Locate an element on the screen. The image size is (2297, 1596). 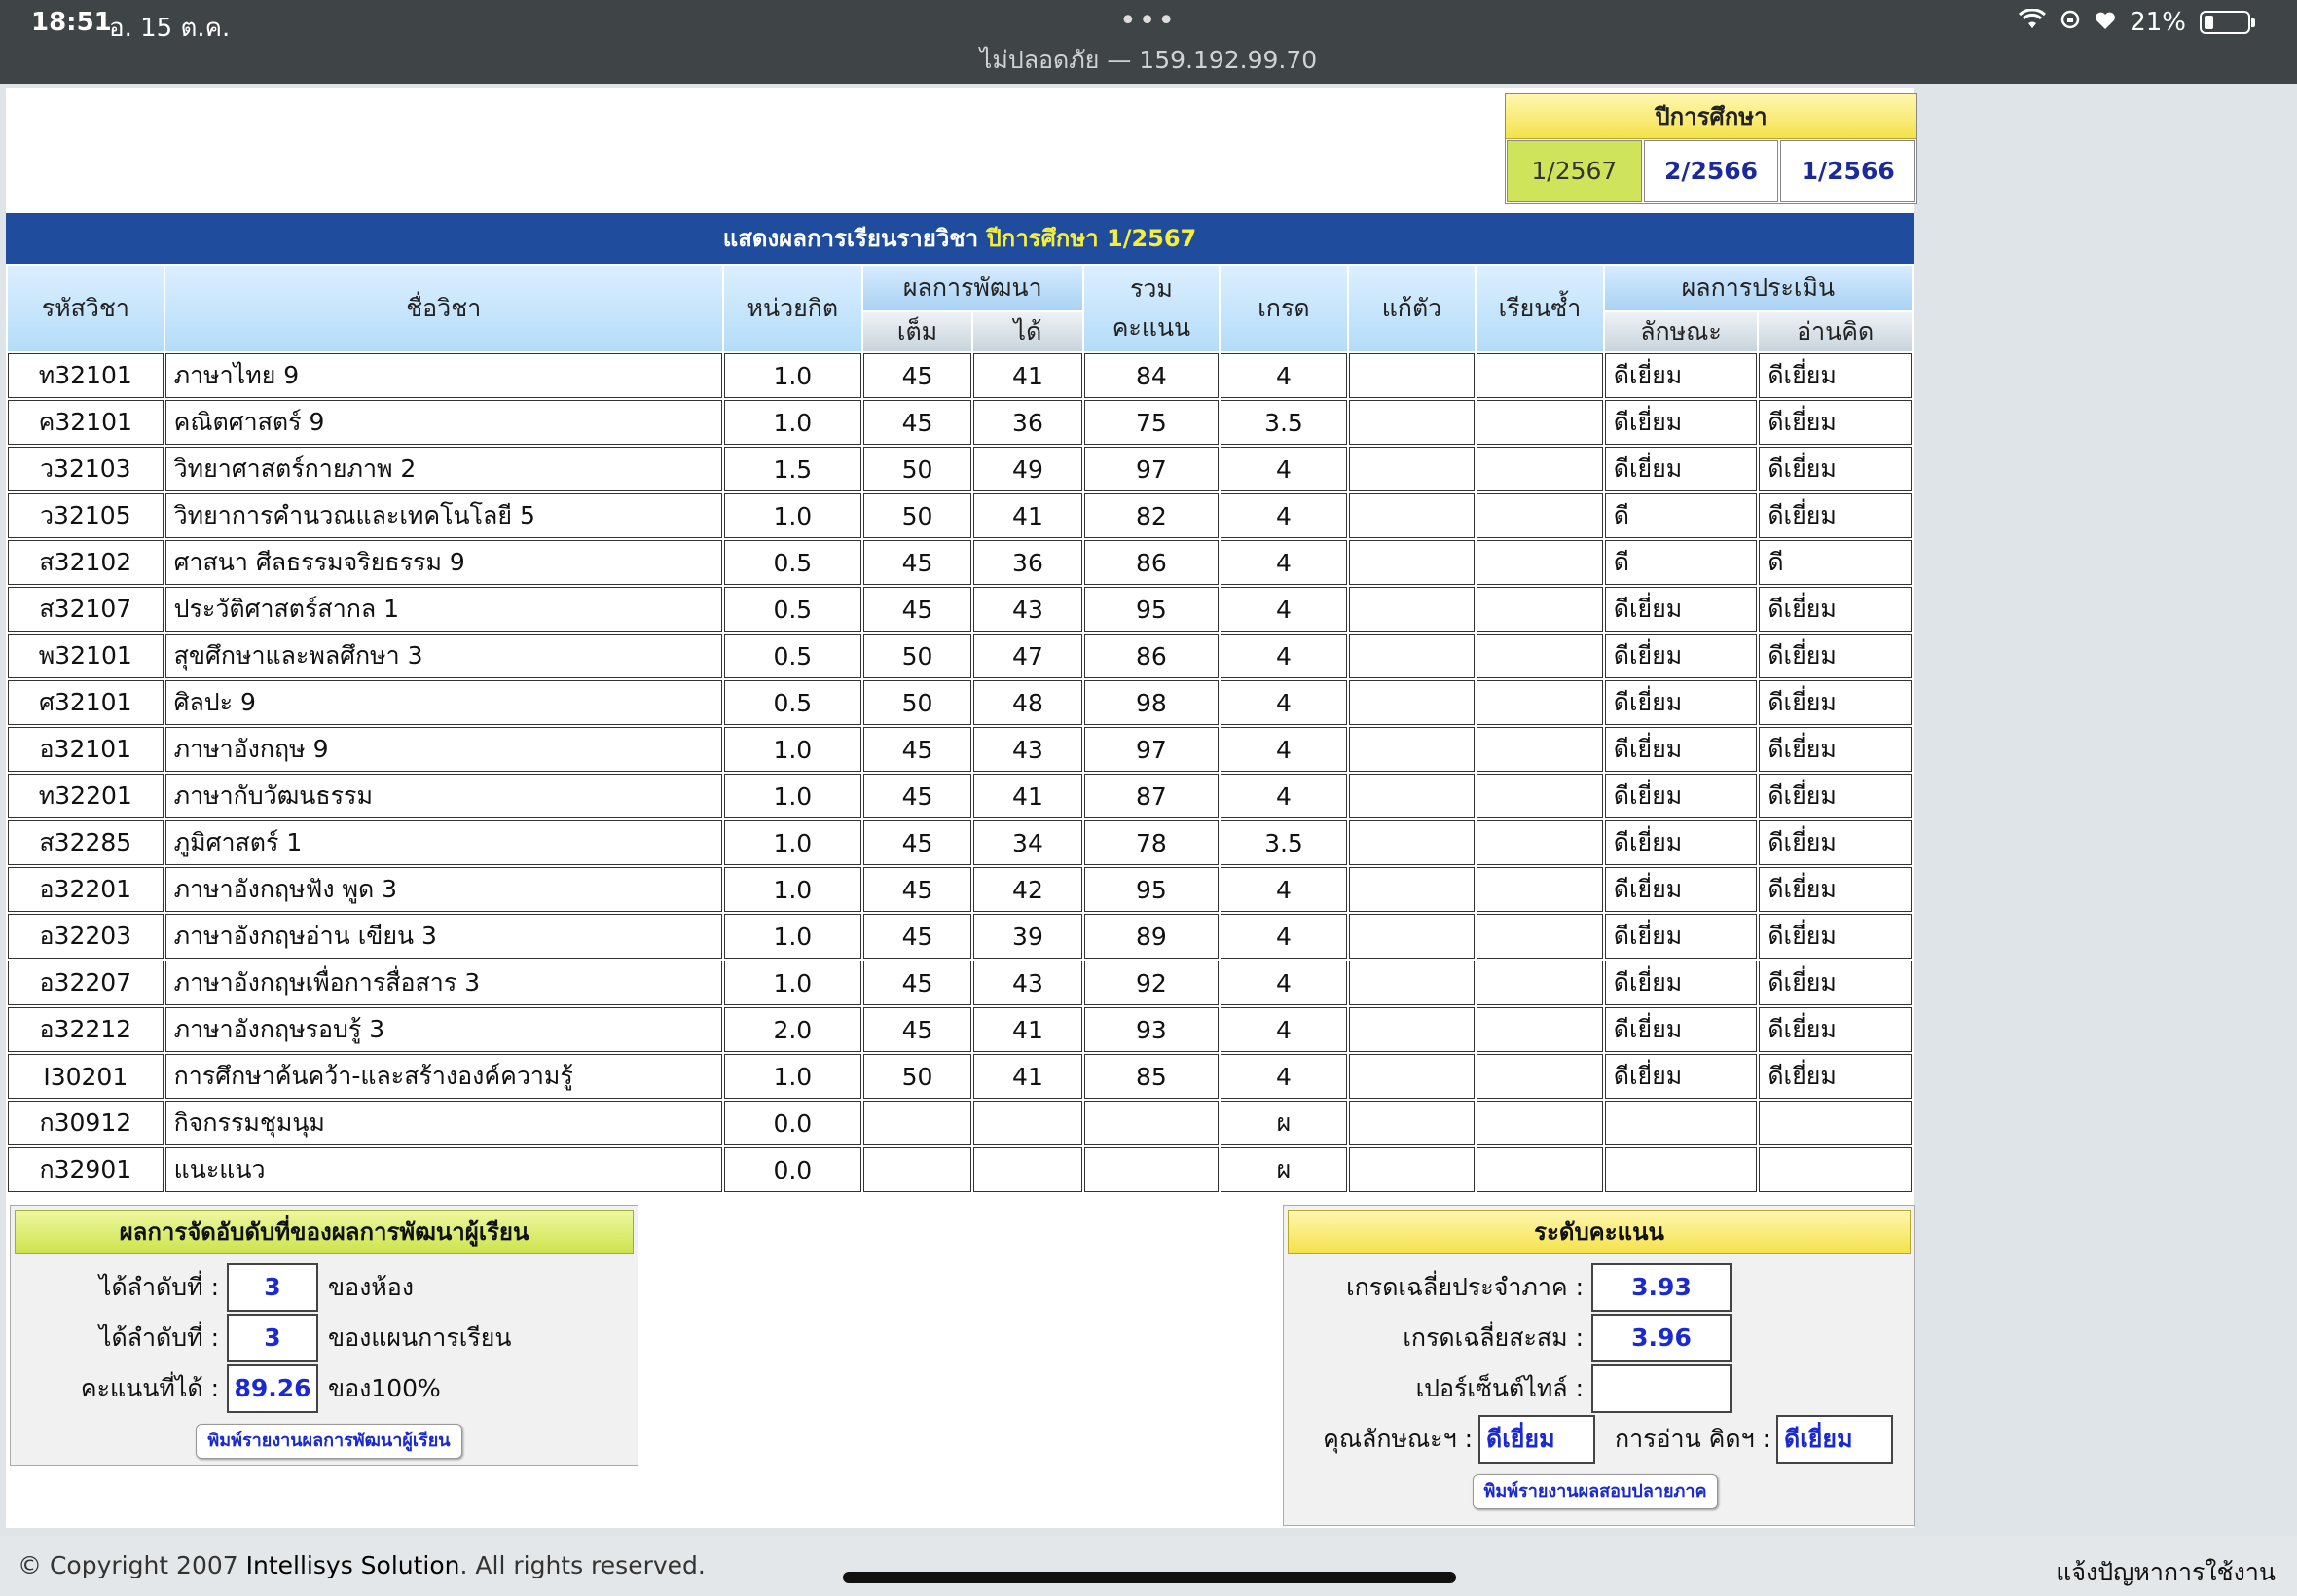
cell-dev-got: 42 is located at coordinates (1027, 889).